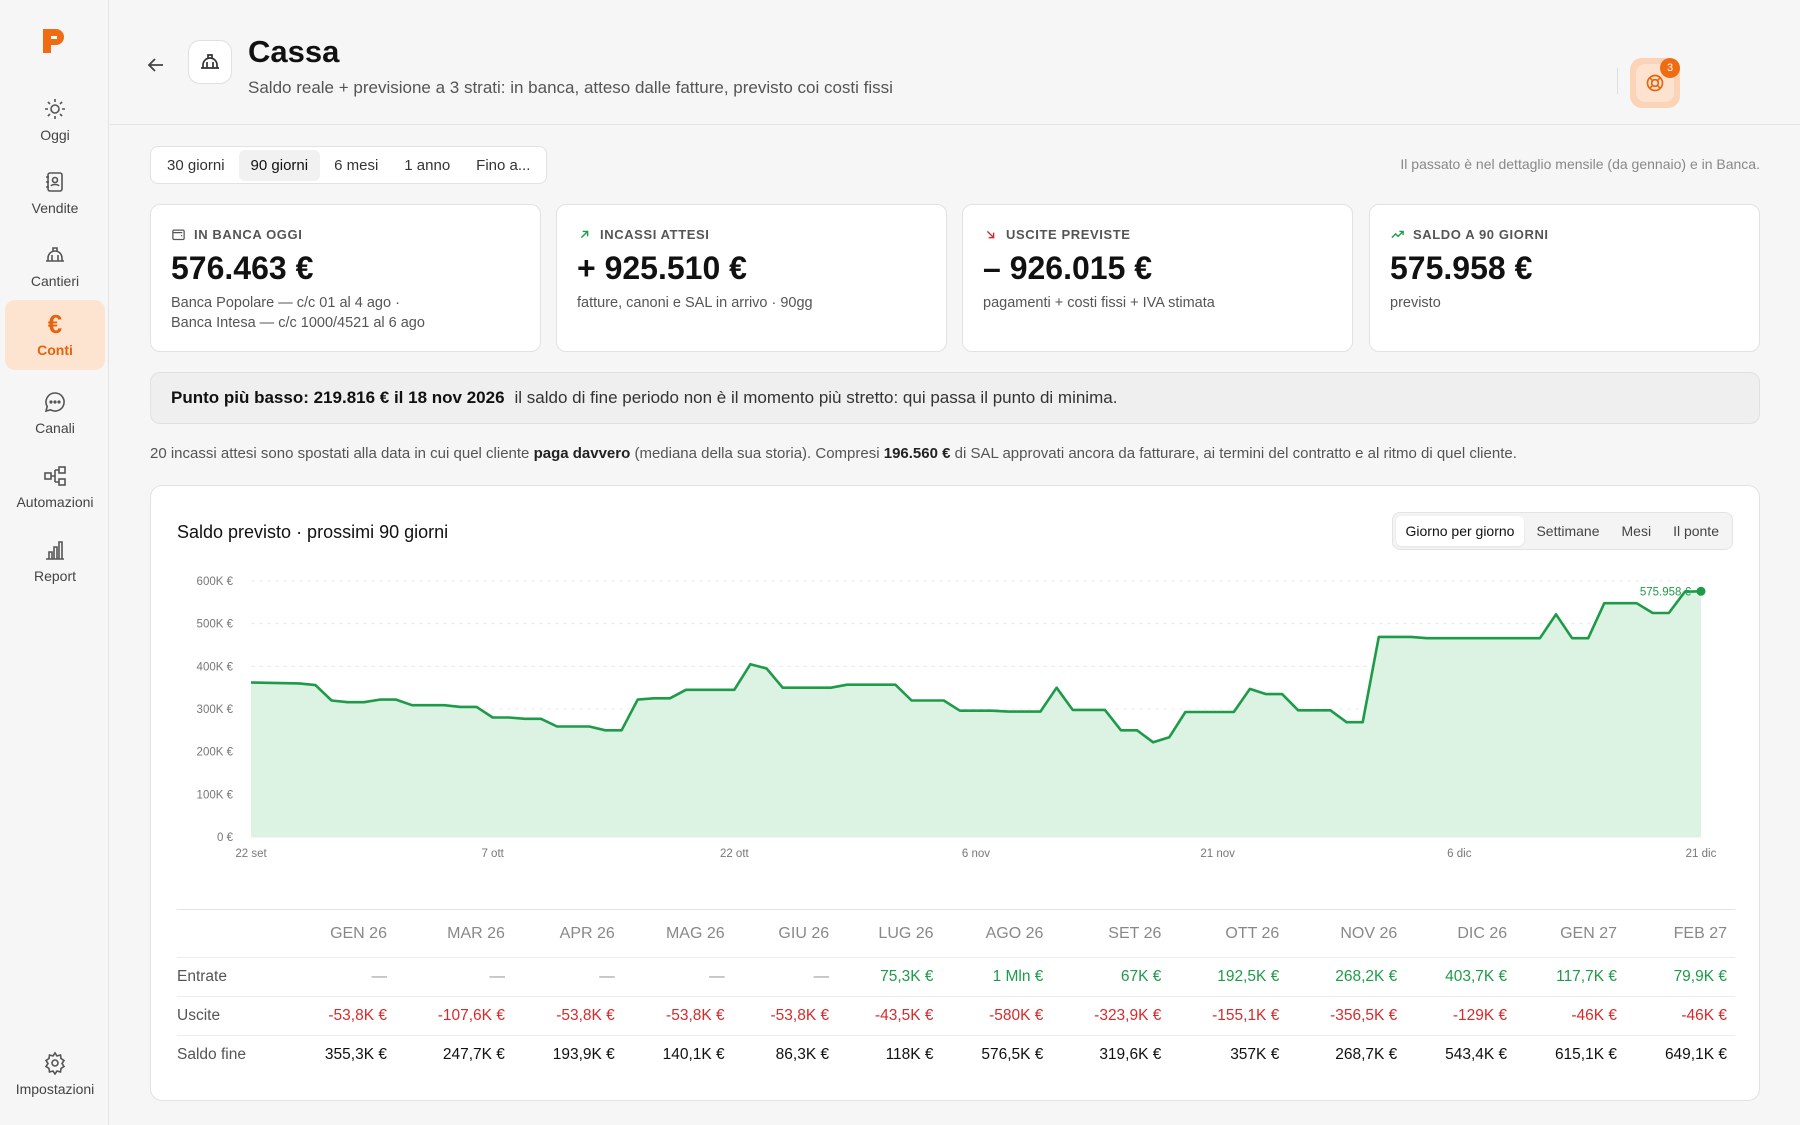  I want to click on sidebar-item-impostazioni: Impostazioni, so click(55, 1074).